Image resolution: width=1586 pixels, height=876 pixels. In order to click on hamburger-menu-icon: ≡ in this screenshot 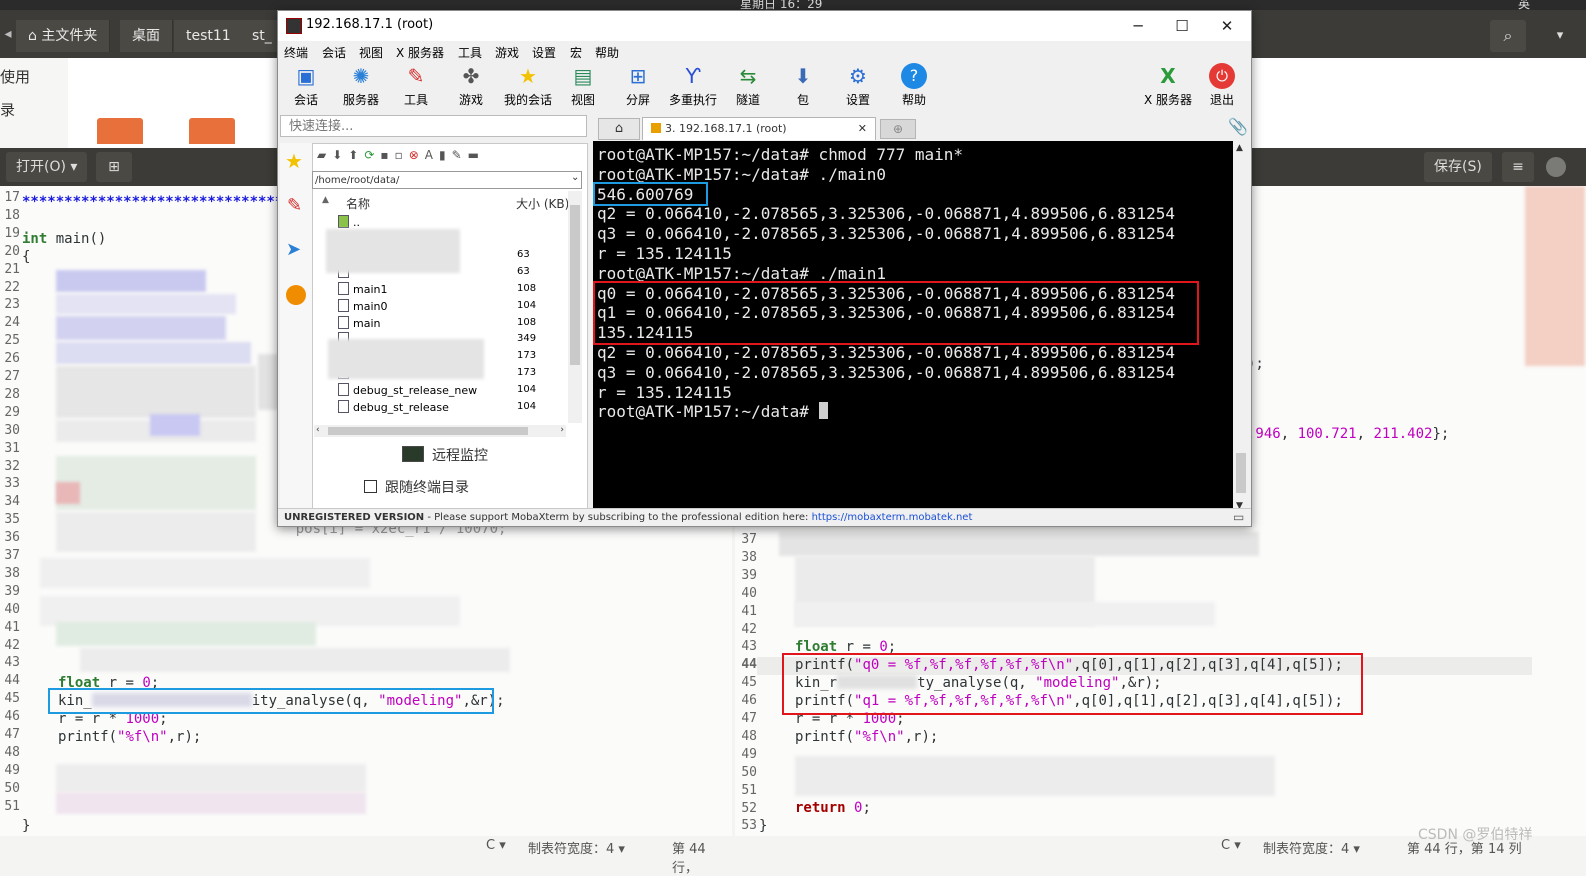, I will do `click(1518, 167)`.